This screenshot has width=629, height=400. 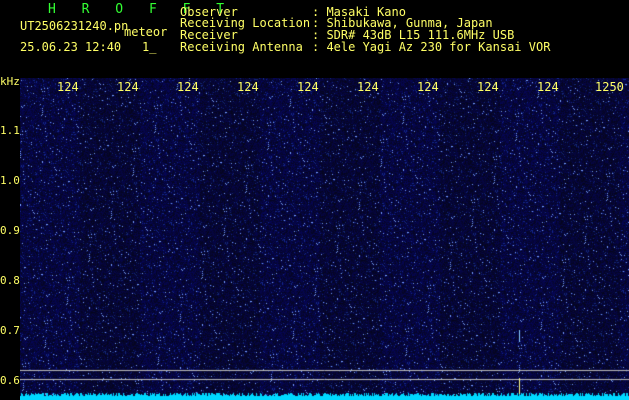 What do you see at coordinates (10, 81) in the screenshot?
I see `y-axis-unit: kHz` at bounding box center [10, 81].